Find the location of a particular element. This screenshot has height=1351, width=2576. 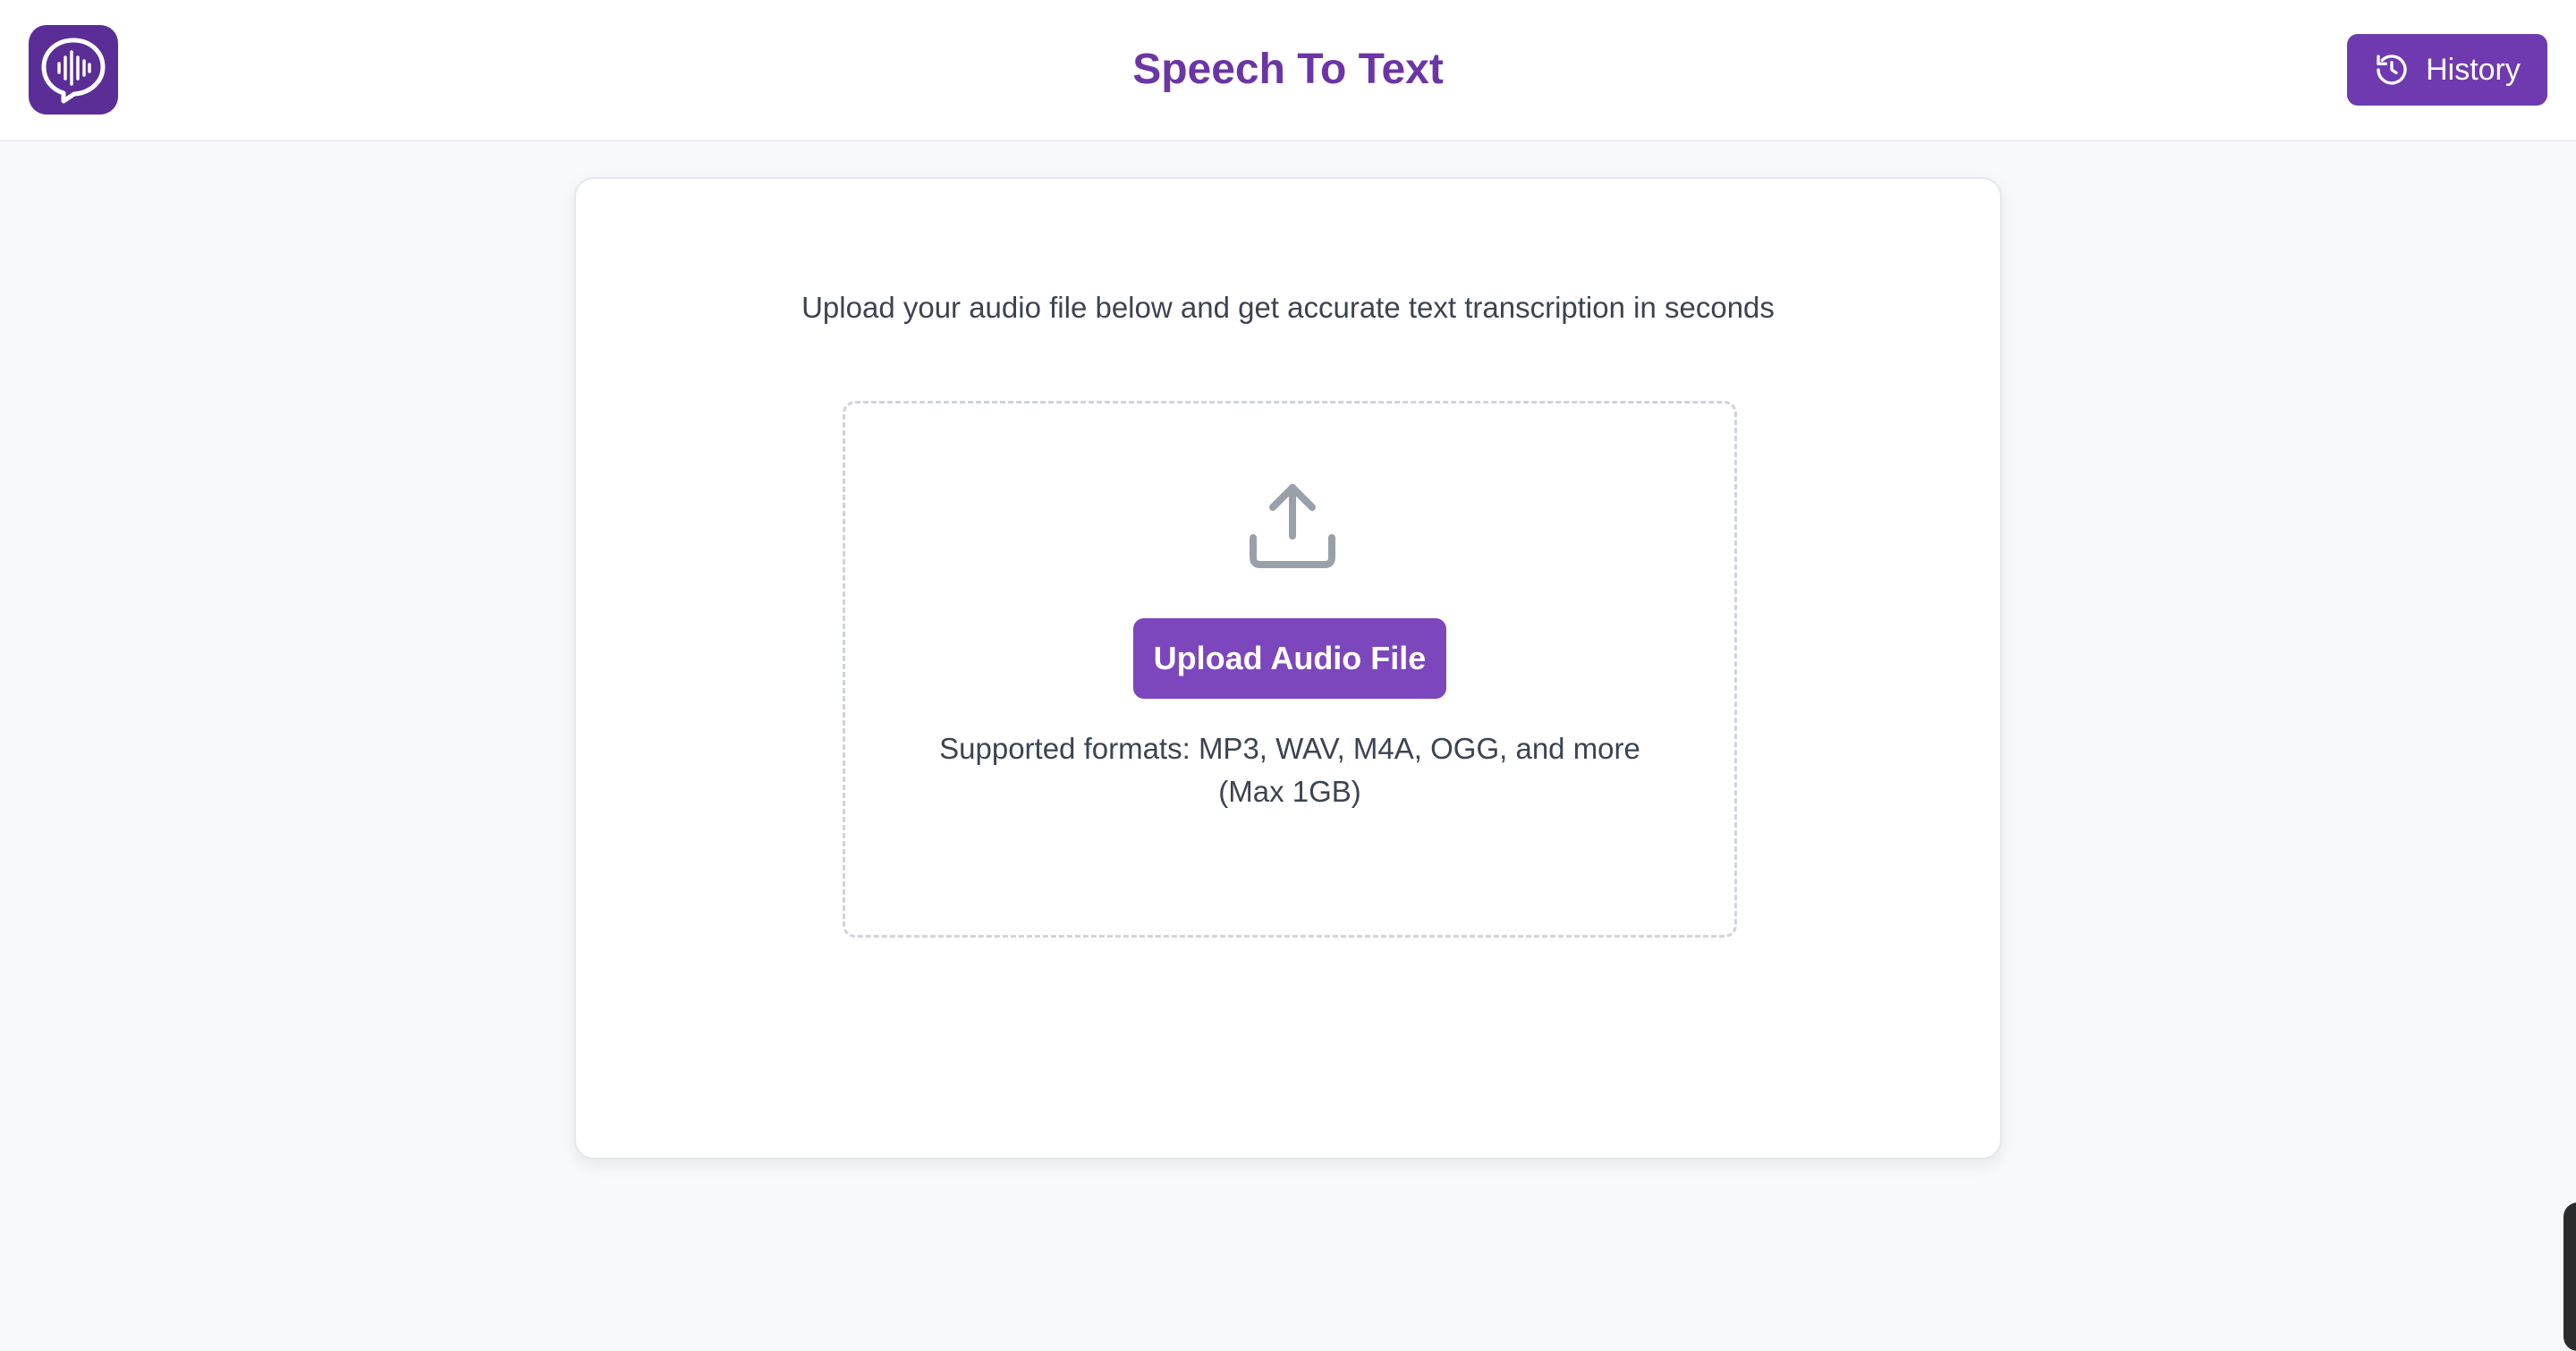

history-button-label: History is located at coordinates (2473, 70).